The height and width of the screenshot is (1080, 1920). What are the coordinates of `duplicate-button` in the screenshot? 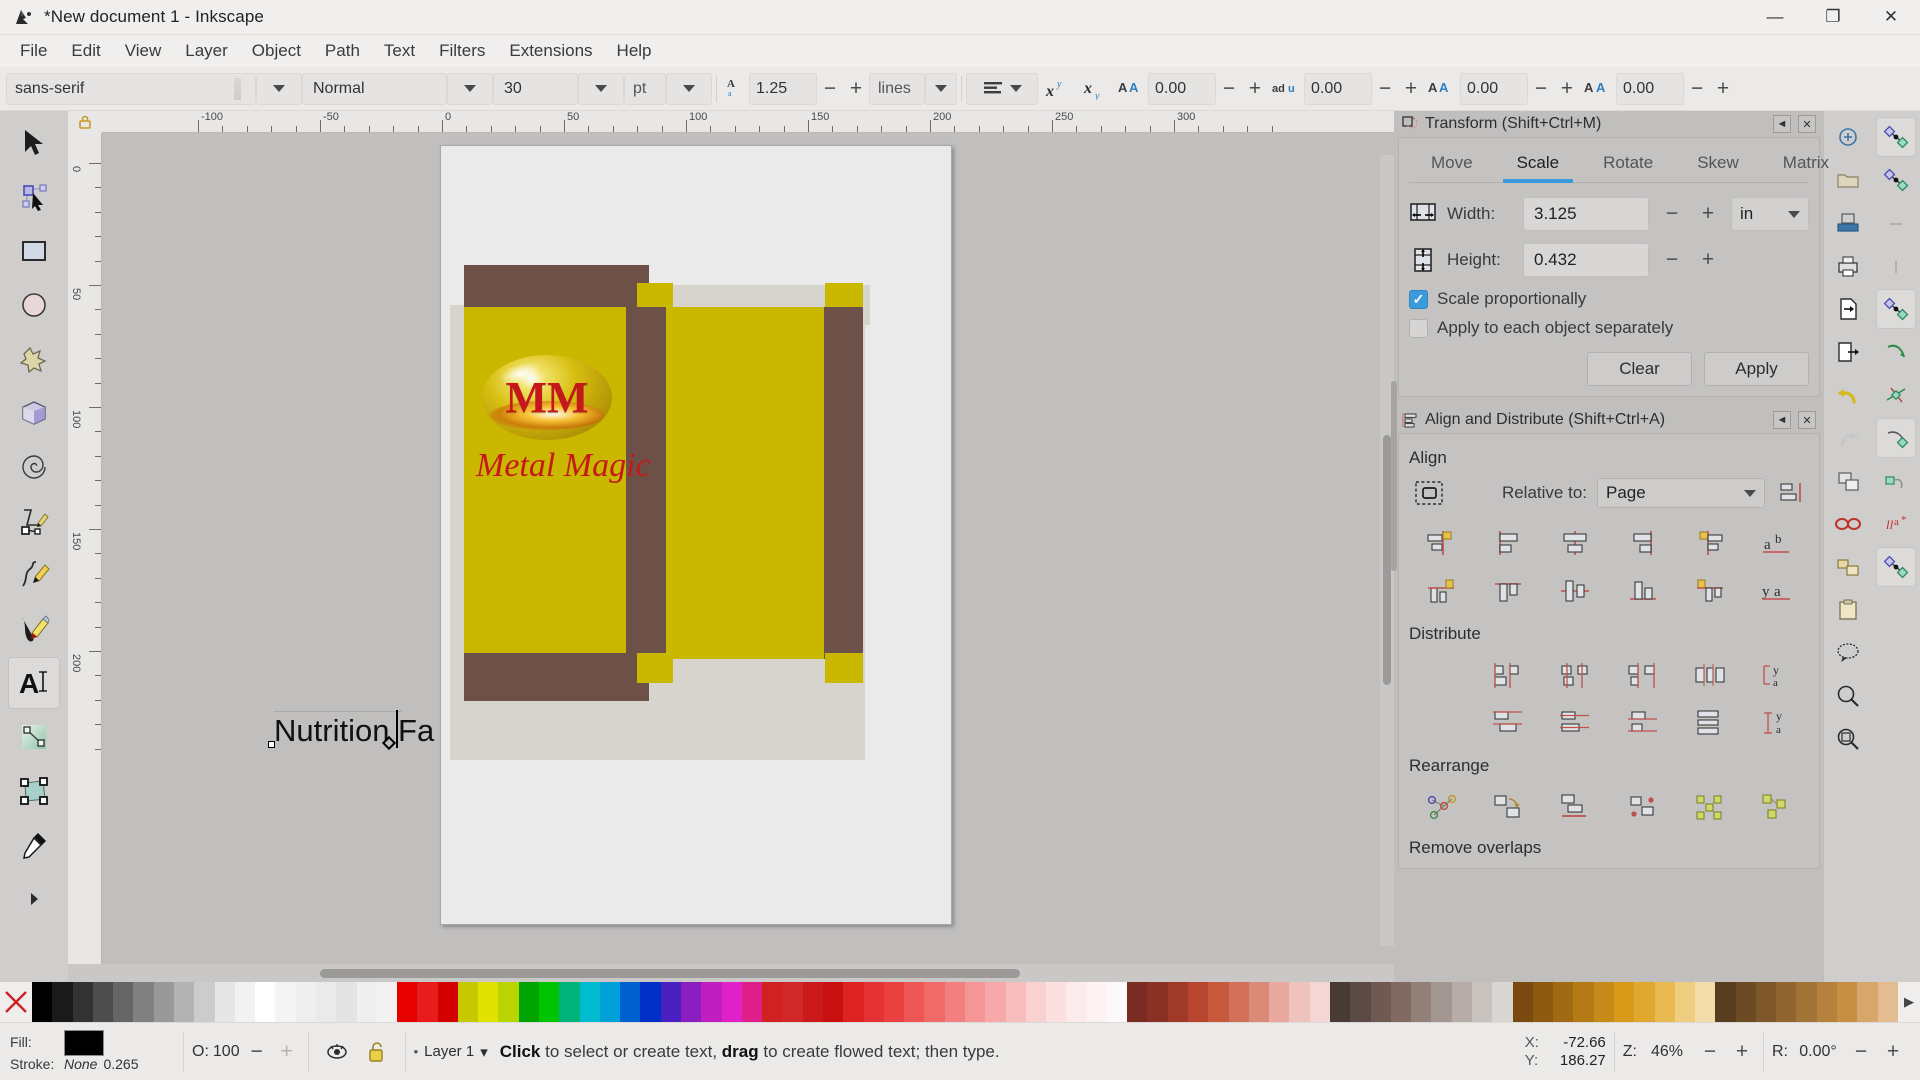 It's located at (1848, 481).